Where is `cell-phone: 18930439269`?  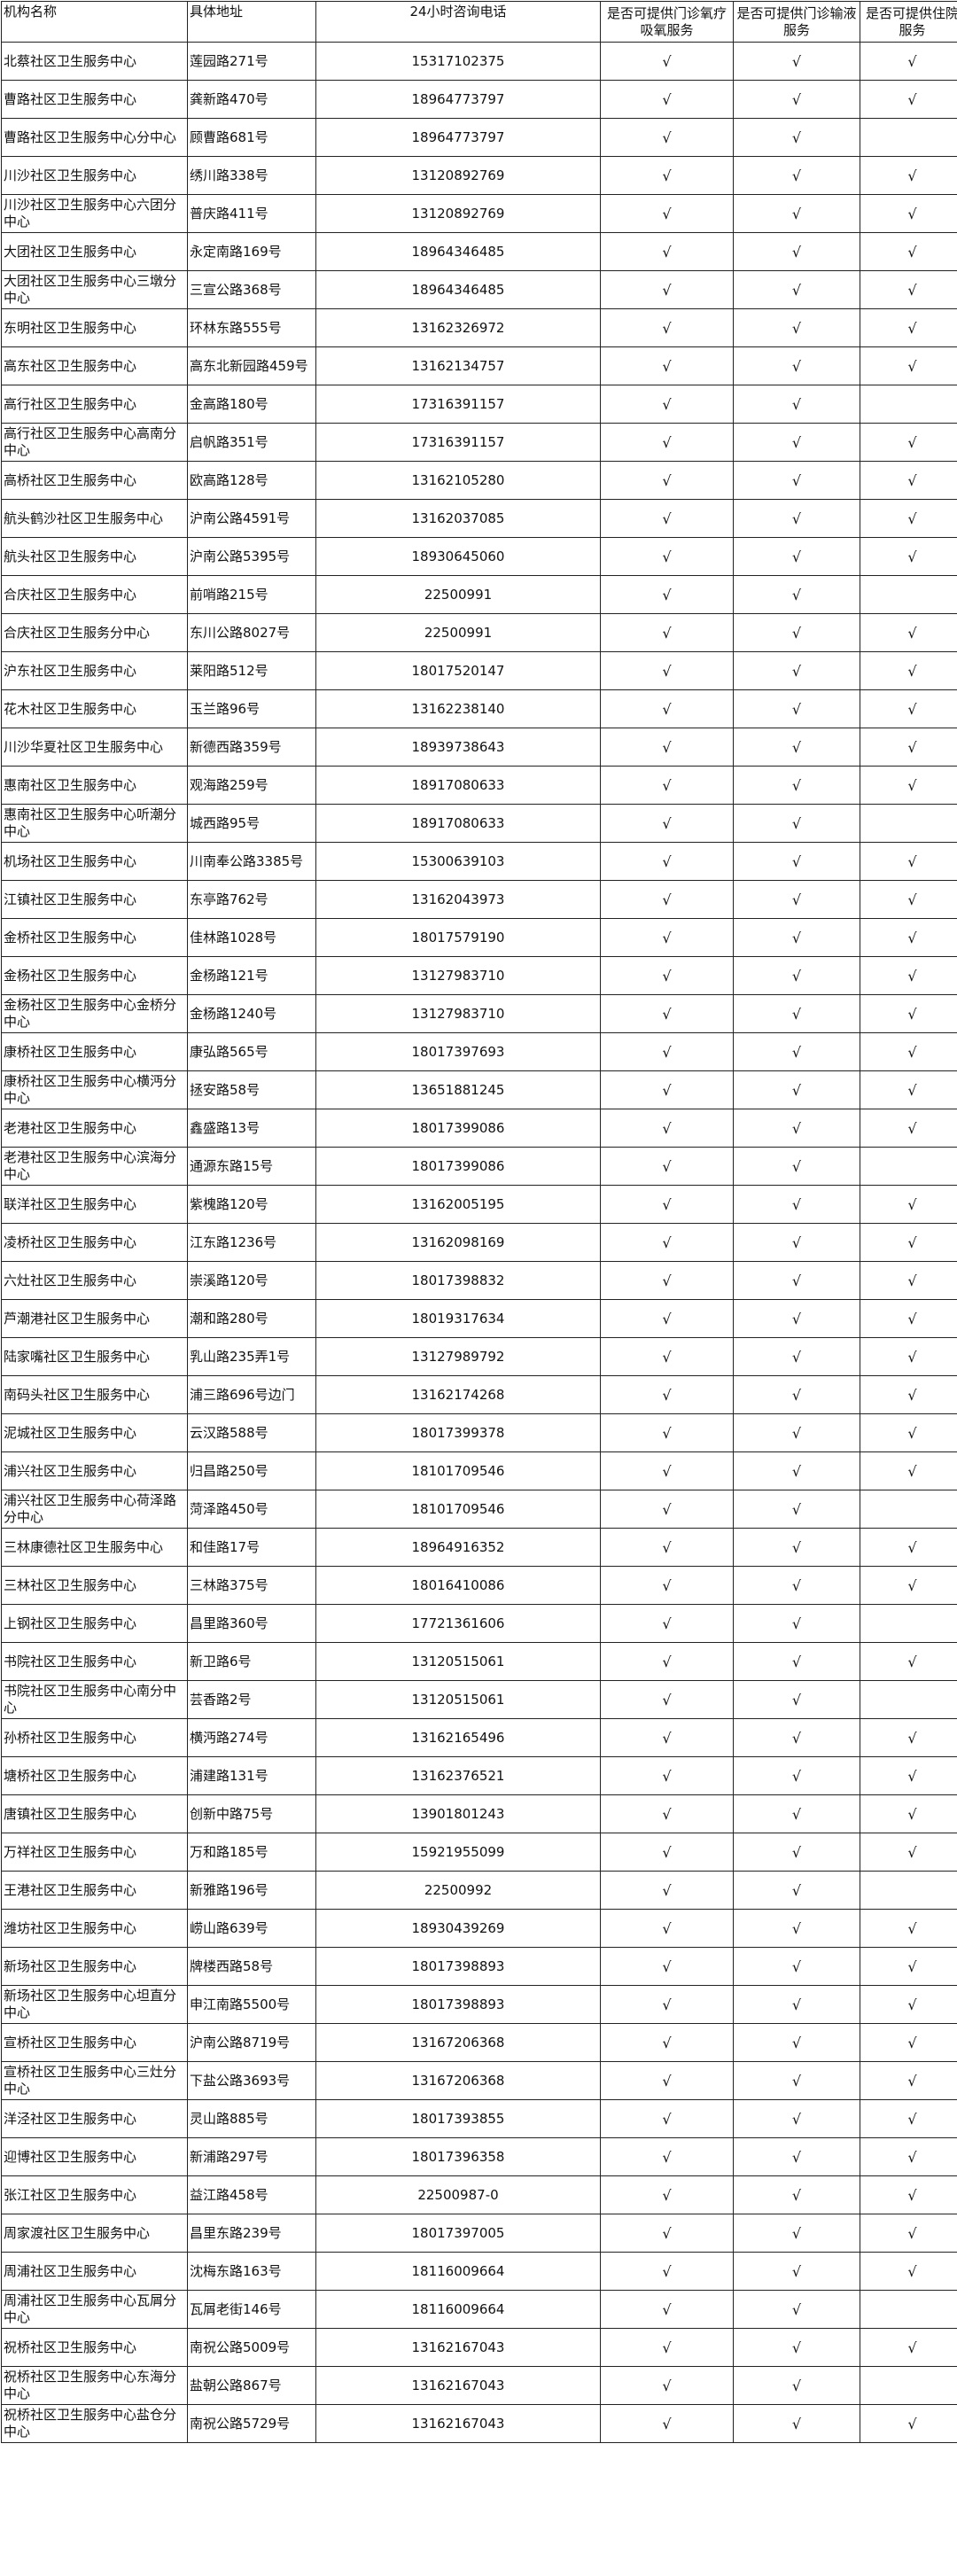 cell-phone: 18930439269 is located at coordinates (458, 1929).